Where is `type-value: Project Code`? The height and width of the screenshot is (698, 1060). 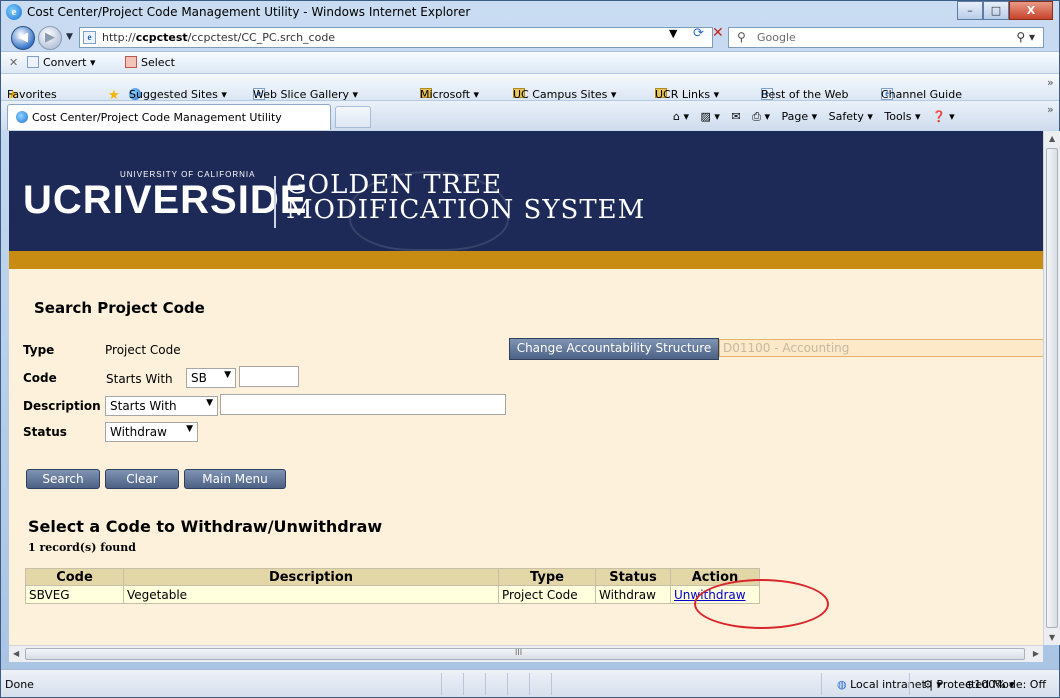
type-value: Project Code is located at coordinates (143, 350).